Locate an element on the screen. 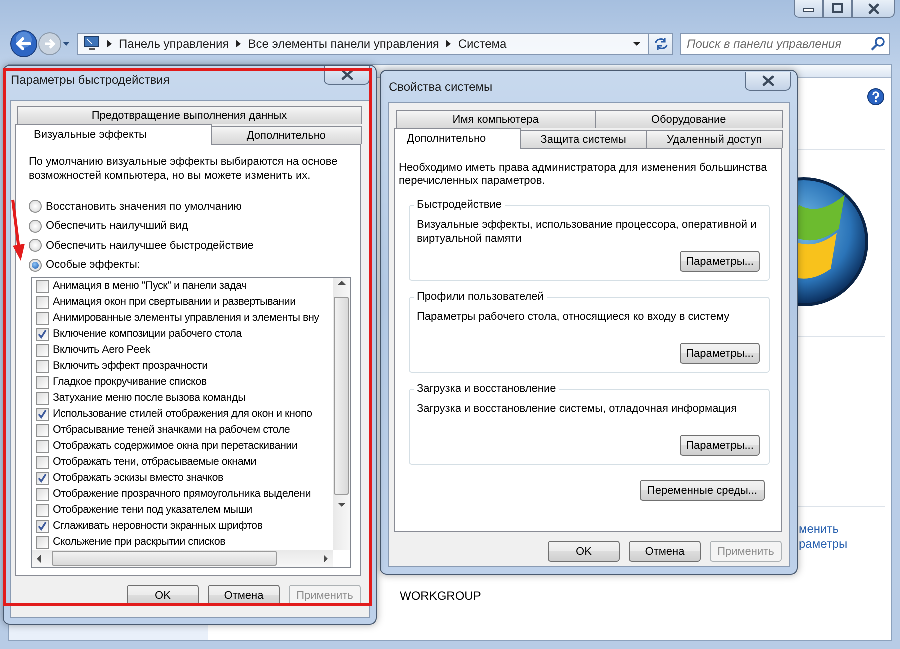  group-title: Загрузка и восстановление is located at coordinates (487, 389).